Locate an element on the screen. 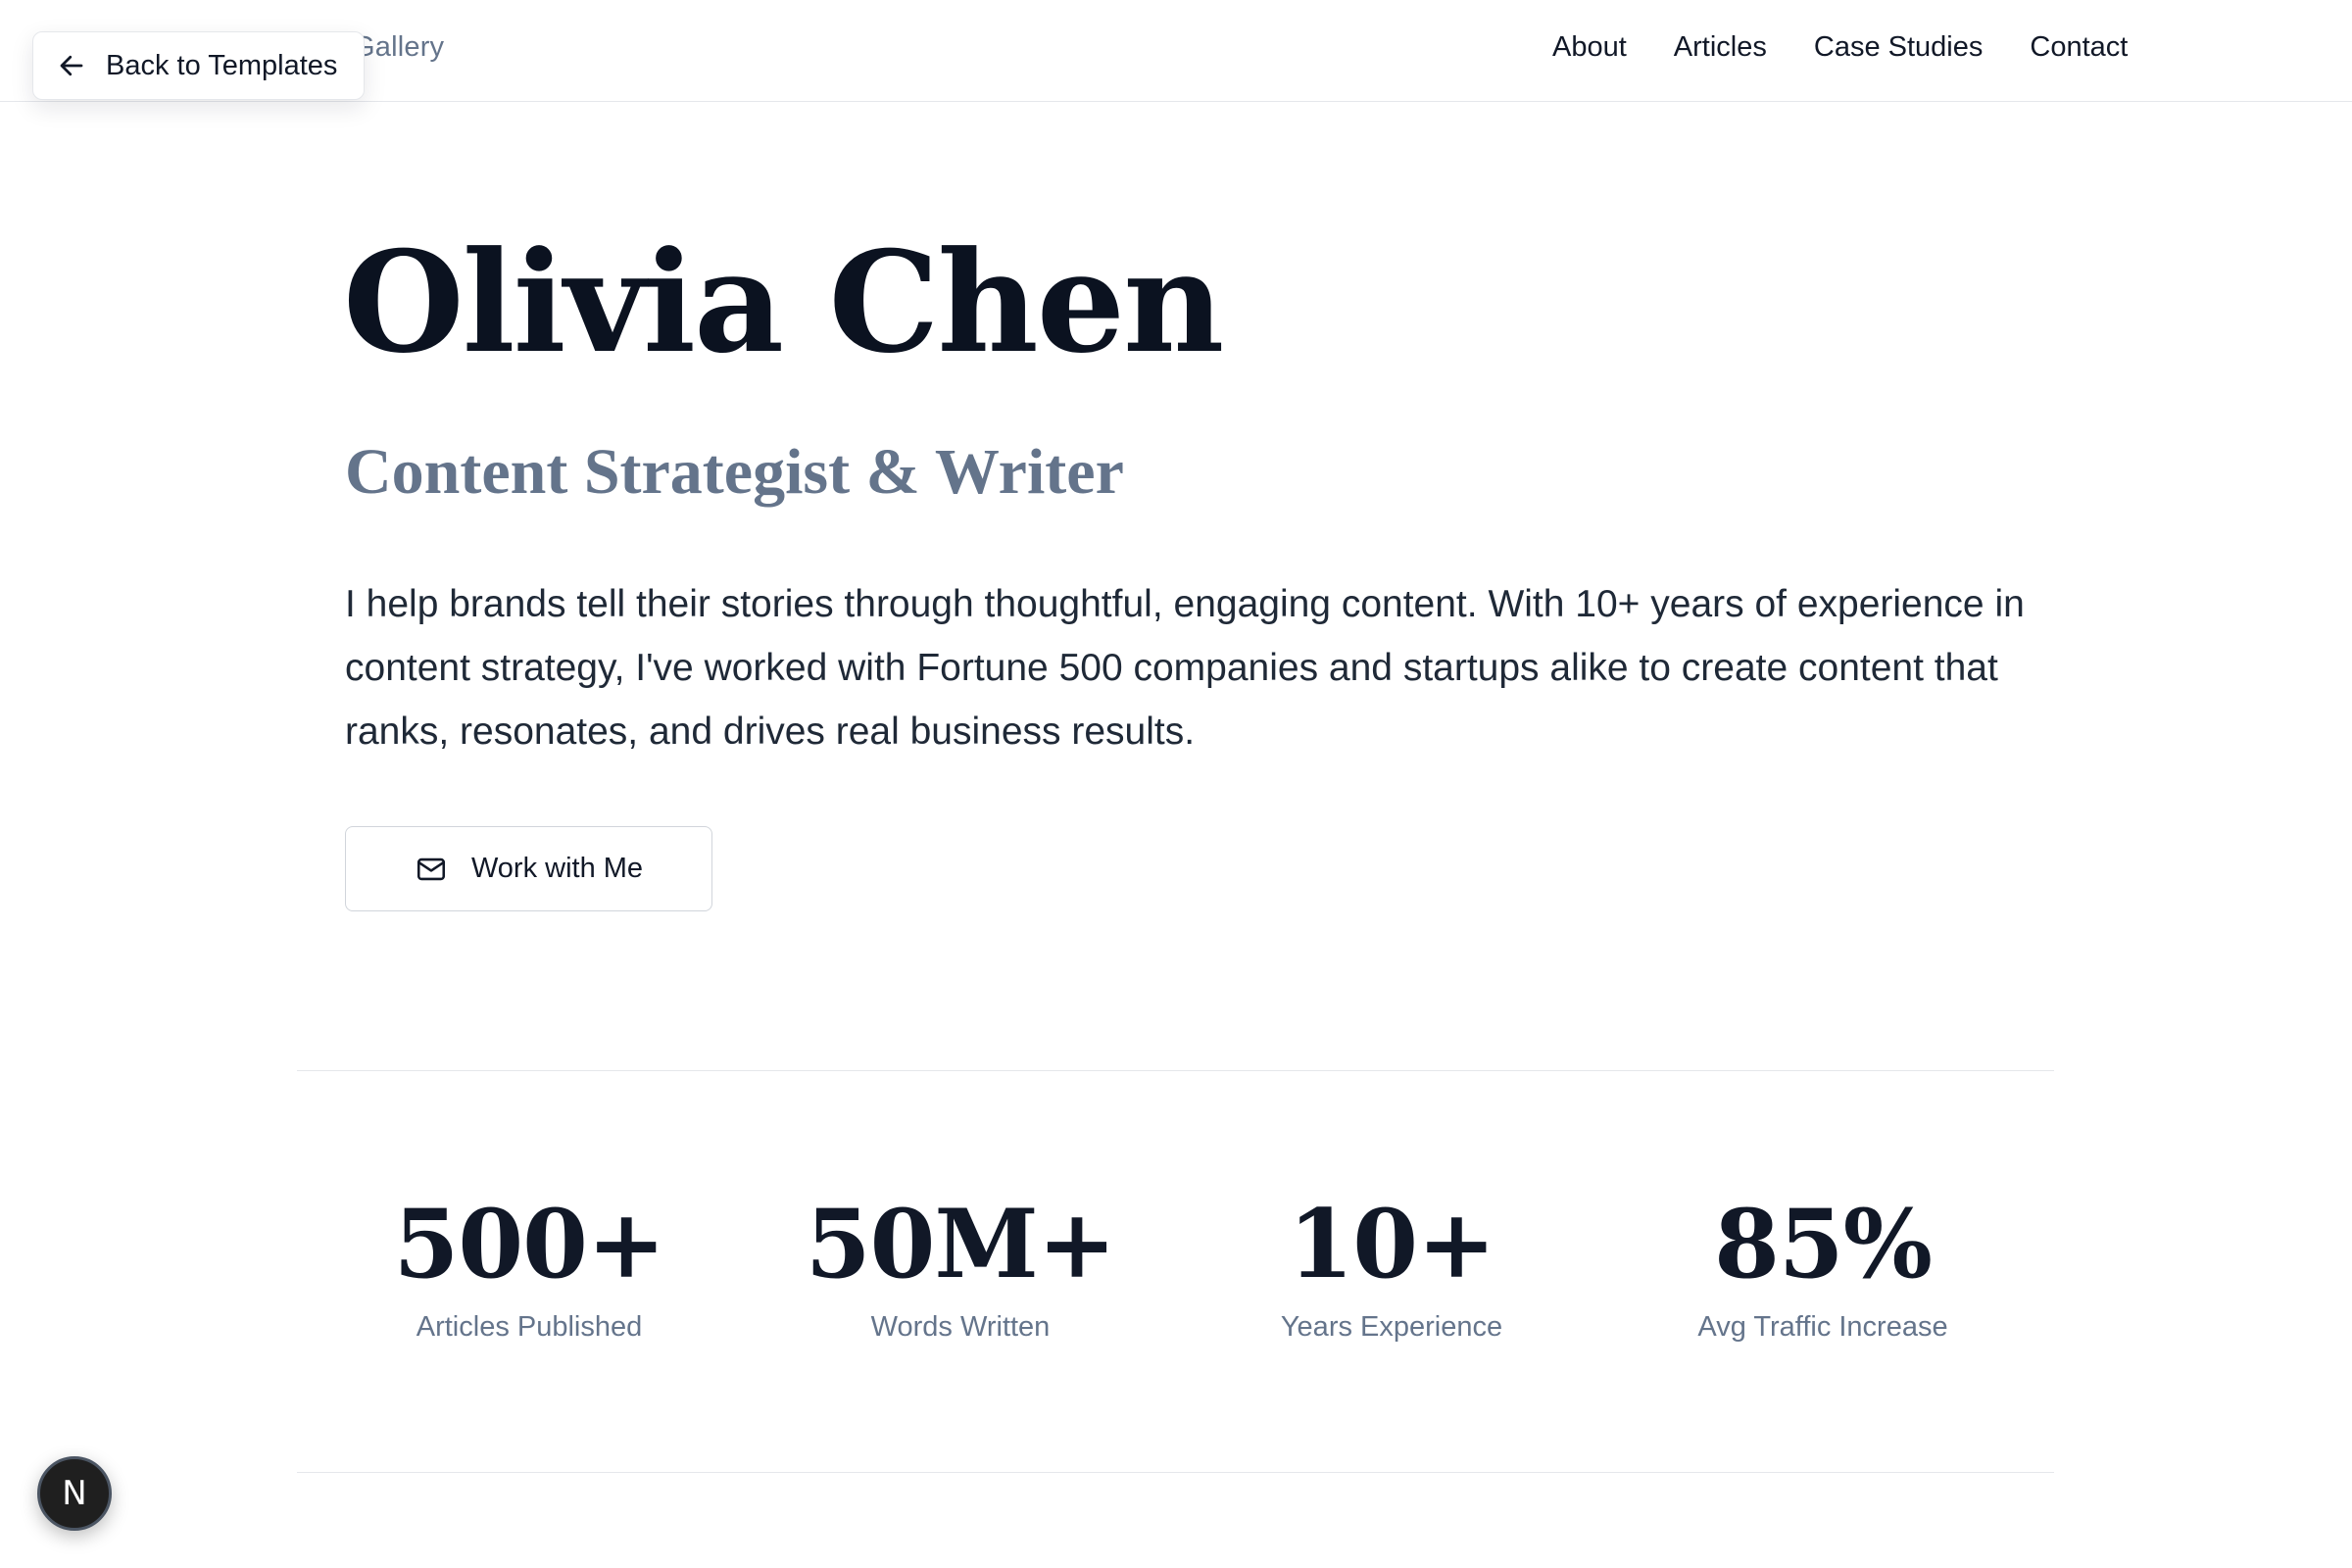  nav-link-about: About is located at coordinates (1589, 47).